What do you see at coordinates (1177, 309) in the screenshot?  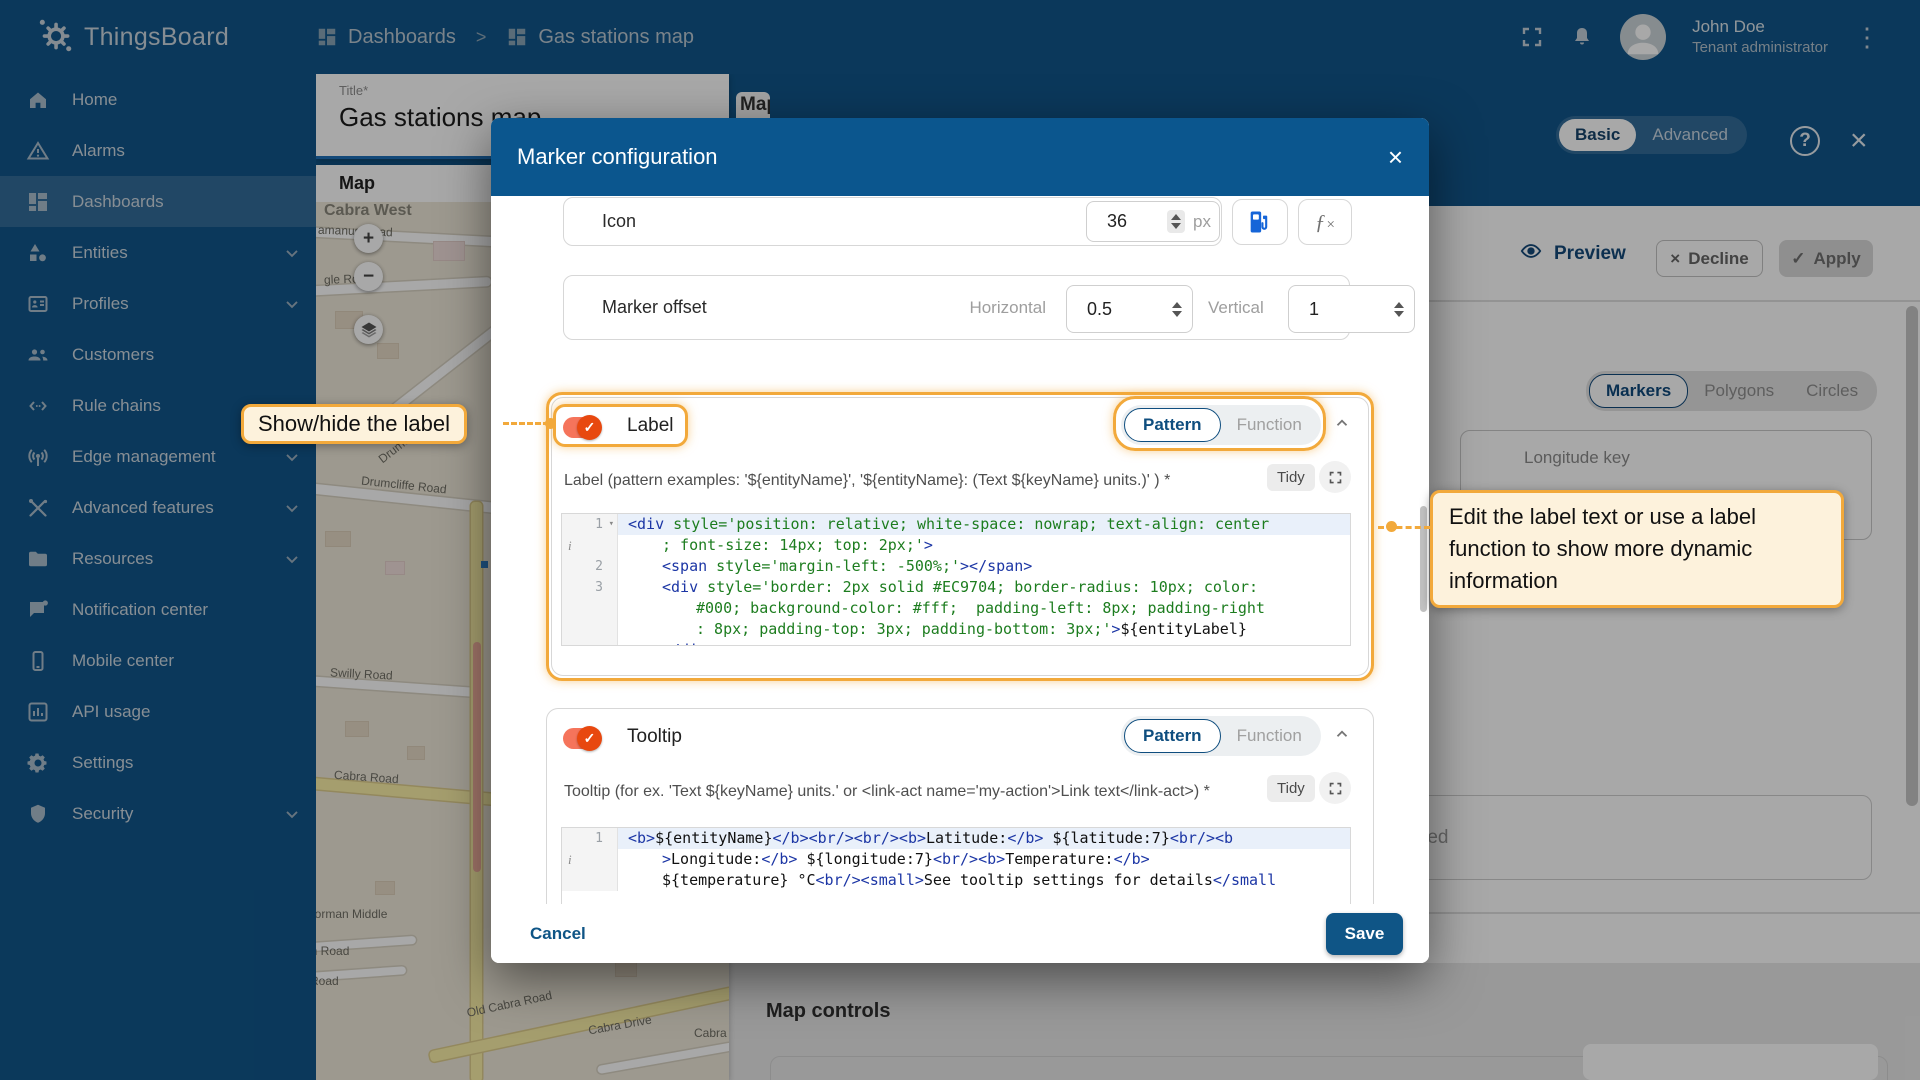 I see `horizontal-offset-stepper` at bounding box center [1177, 309].